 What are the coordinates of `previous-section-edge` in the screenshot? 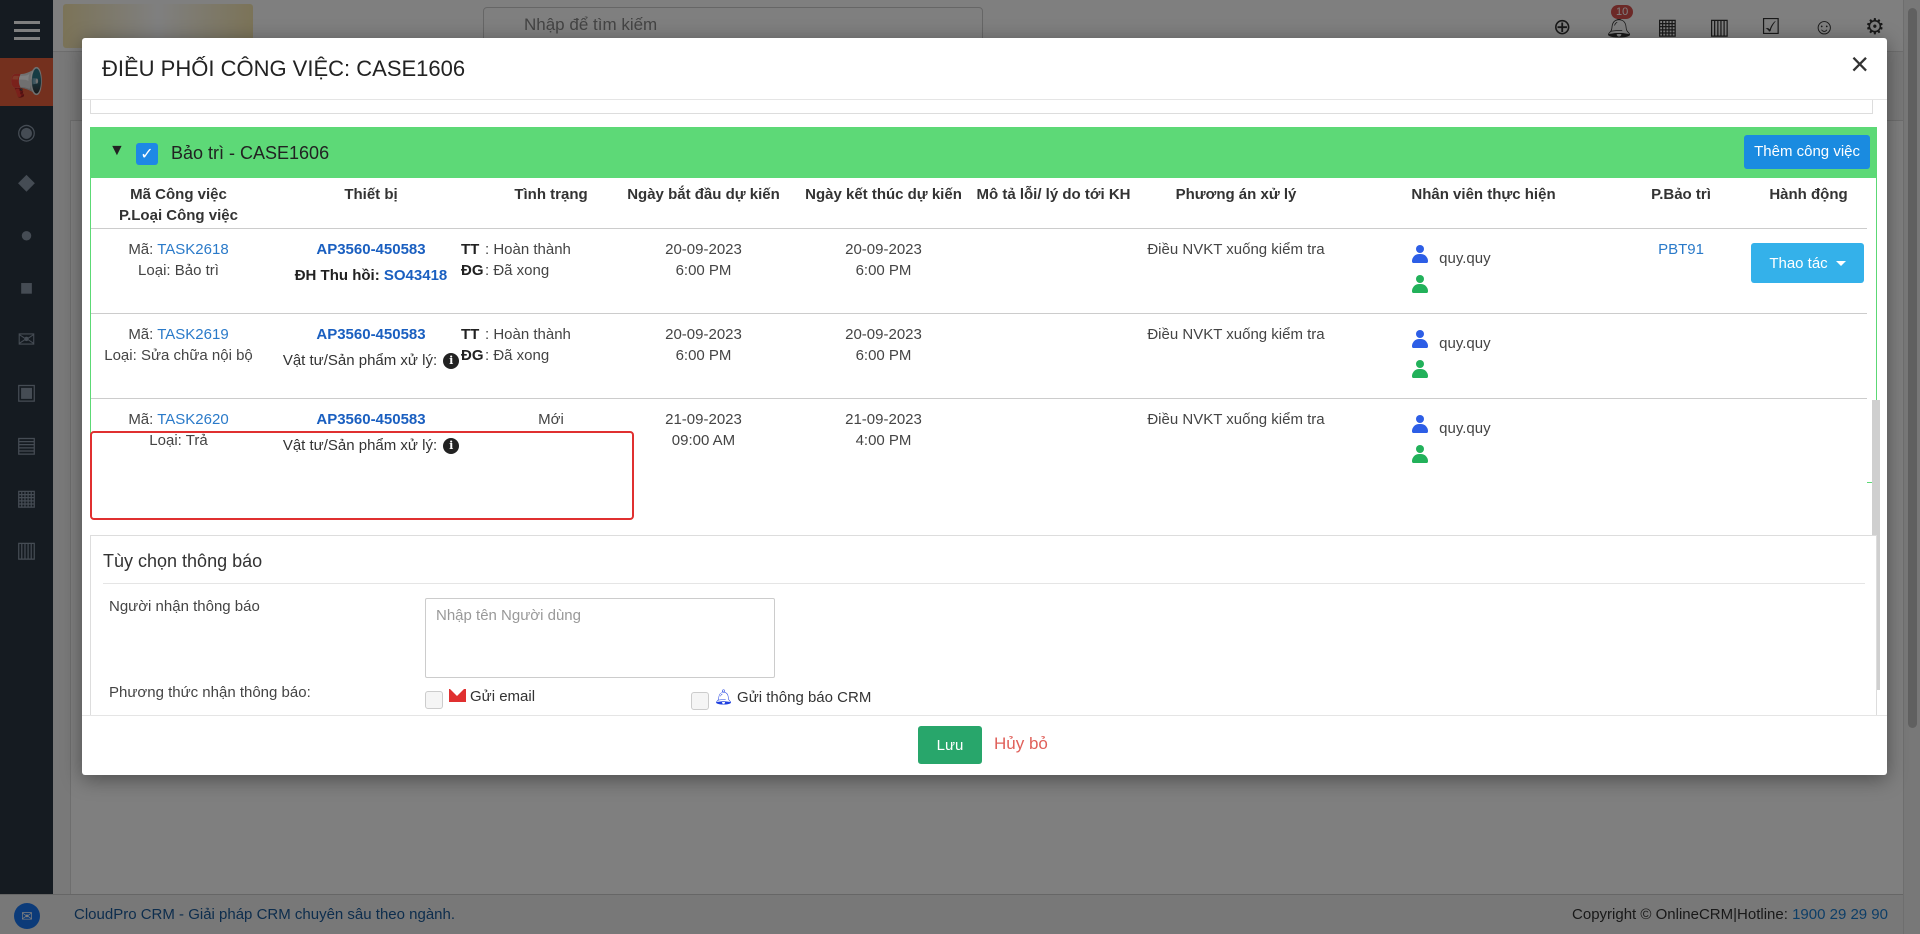 It's located at (981, 107).